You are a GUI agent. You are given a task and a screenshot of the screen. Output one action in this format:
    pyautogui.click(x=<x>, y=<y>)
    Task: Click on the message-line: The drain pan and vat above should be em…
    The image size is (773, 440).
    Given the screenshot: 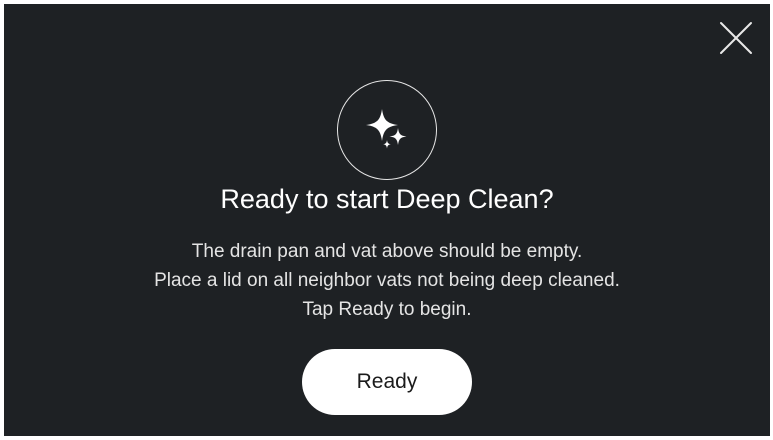 What is the action you would take?
    pyautogui.click(x=387, y=251)
    